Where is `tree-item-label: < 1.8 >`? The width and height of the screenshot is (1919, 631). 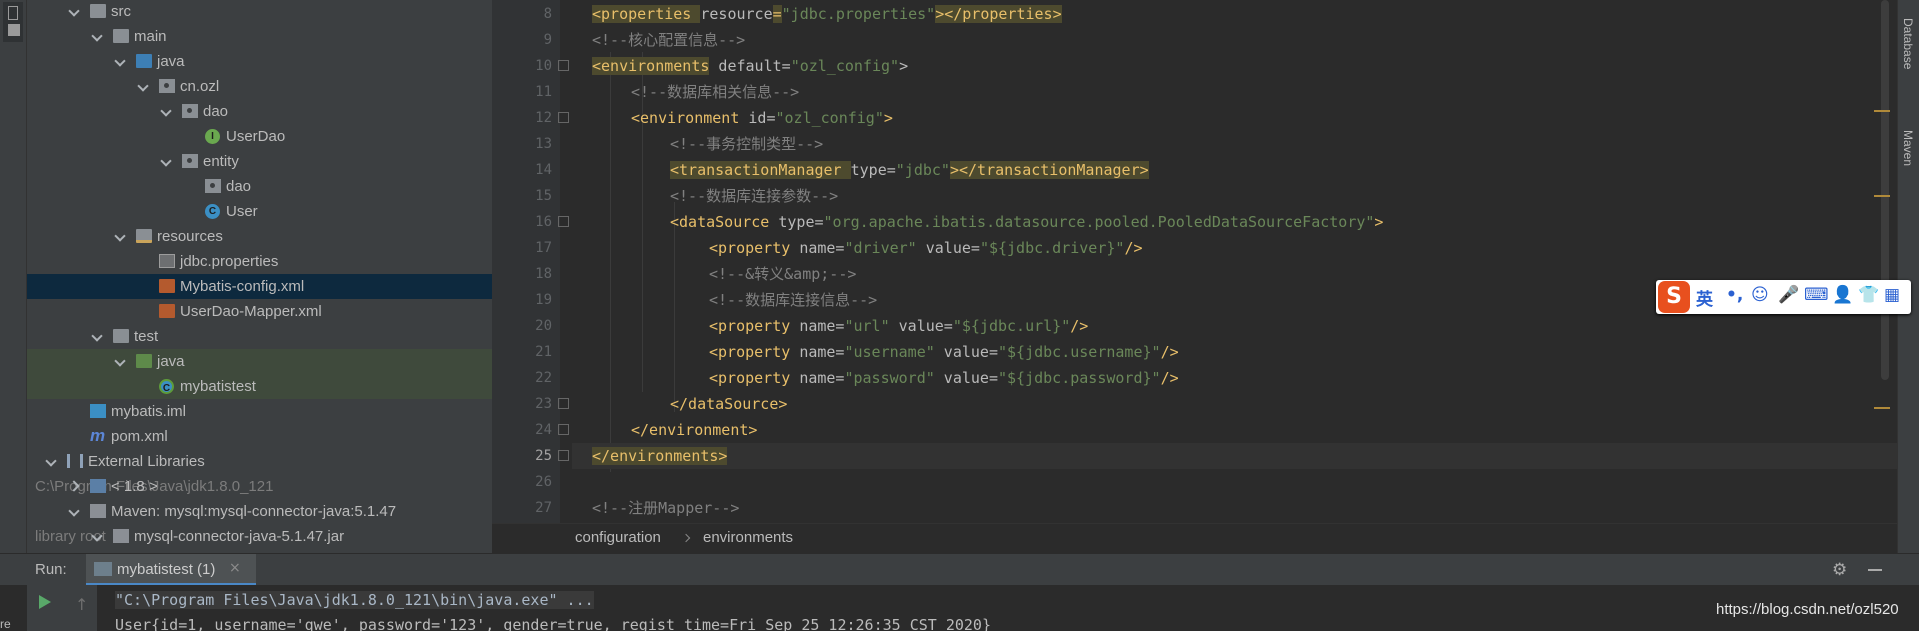 tree-item-label: < 1.8 > is located at coordinates (134, 486).